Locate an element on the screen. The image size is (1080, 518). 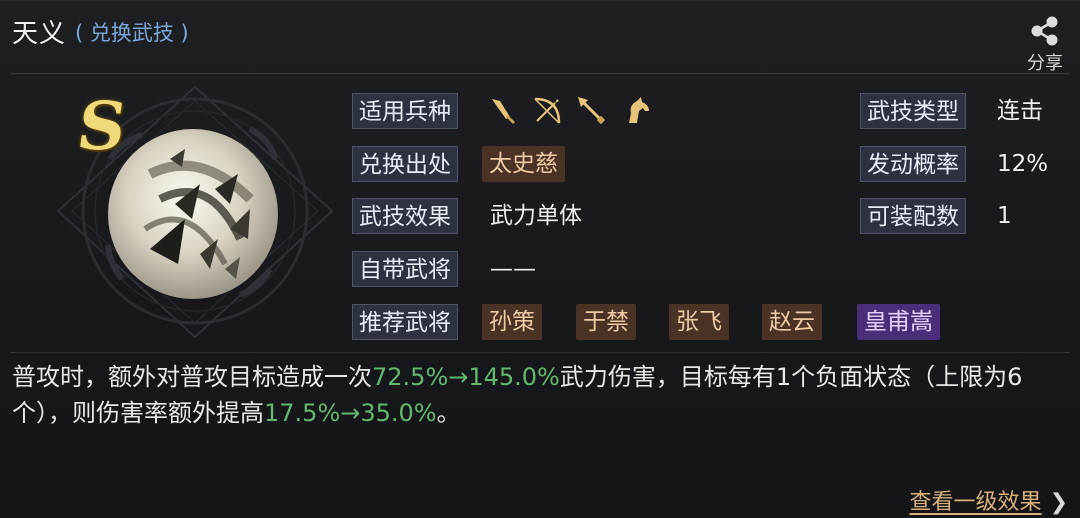
skill-type-value: 连击 is located at coordinates (1020, 111).